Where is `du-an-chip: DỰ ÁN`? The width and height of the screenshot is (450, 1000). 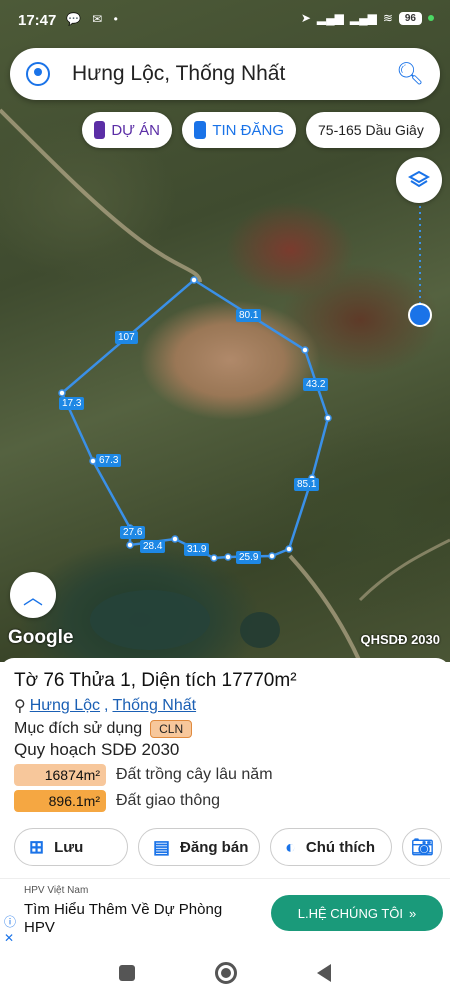
du-an-chip: DỰ ÁN is located at coordinates (127, 130).